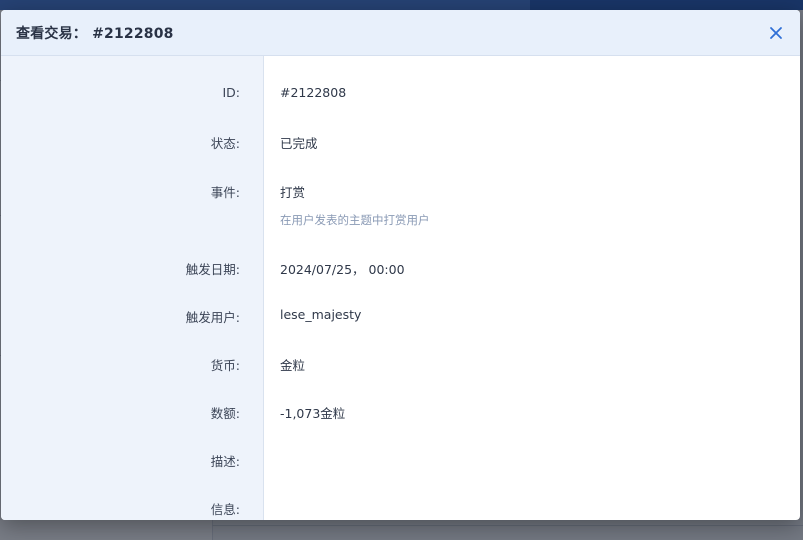 The height and width of the screenshot is (540, 803). What do you see at coordinates (299, 143) in the screenshot?
I see `status-value: 已完成` at bounding box center [299, 143].